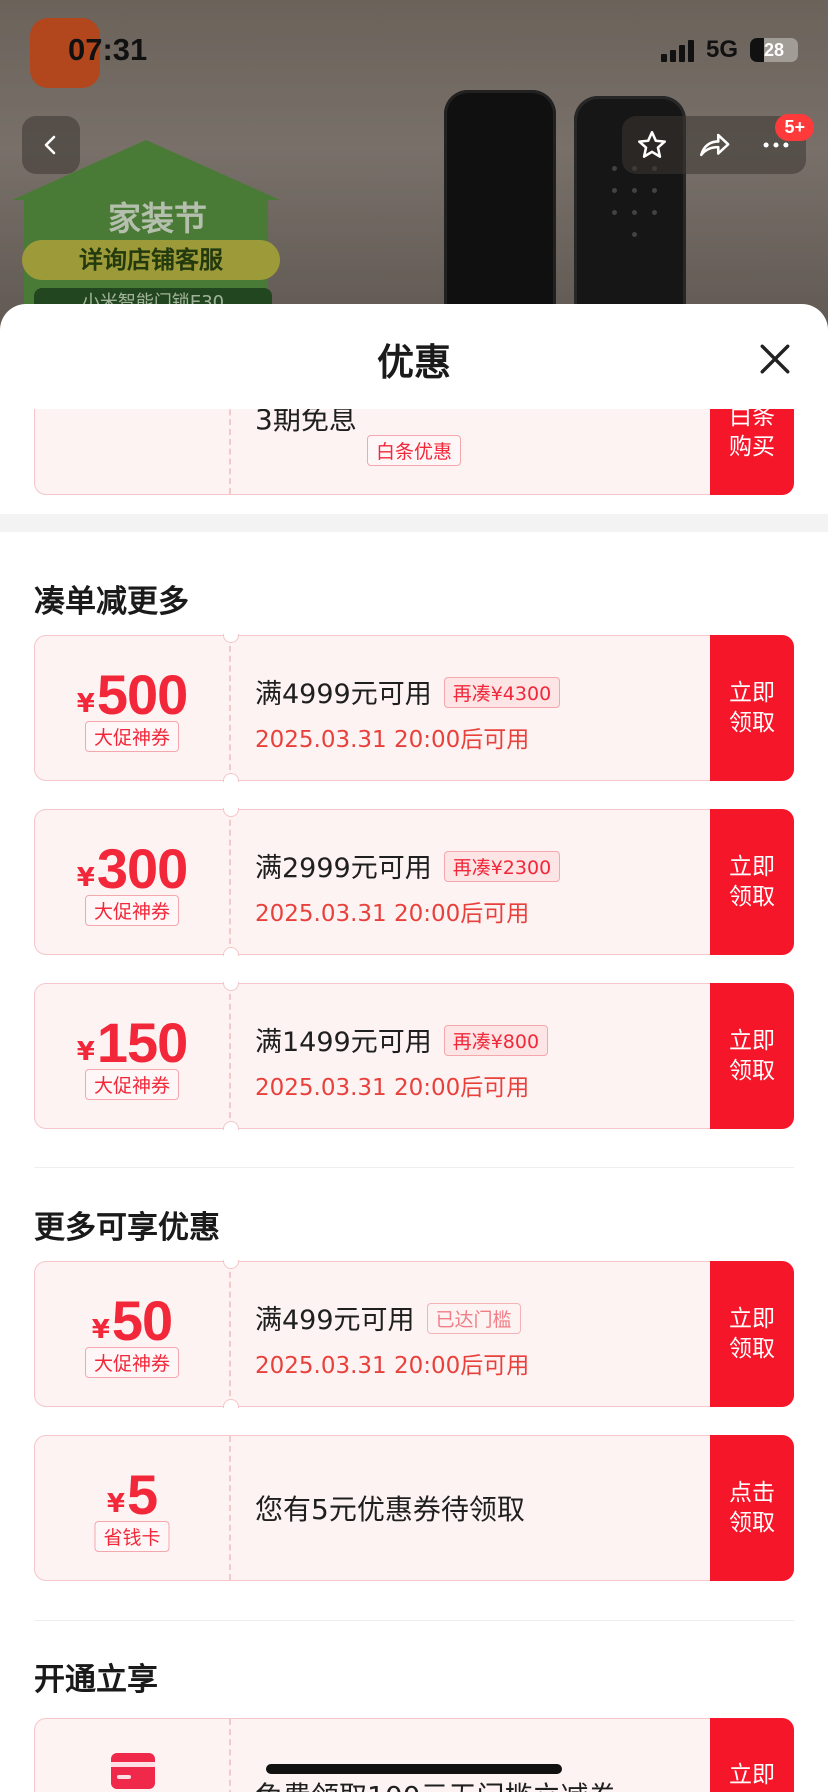 This screenshot has height=1792, width=828. What do you see at coordinates (502, 866) in the screenshot?
I see `coupon-extra-tag: 再凑¥2300` at bounding box center [502, 866].